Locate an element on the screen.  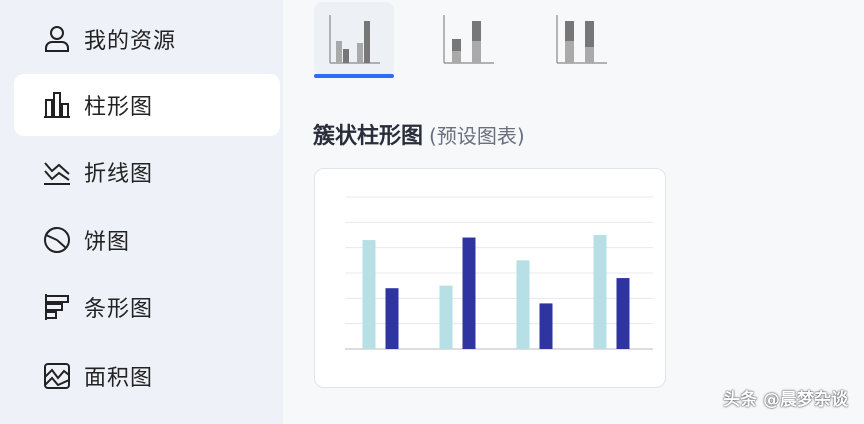
chart-svg is located at coordinates (499, 273).